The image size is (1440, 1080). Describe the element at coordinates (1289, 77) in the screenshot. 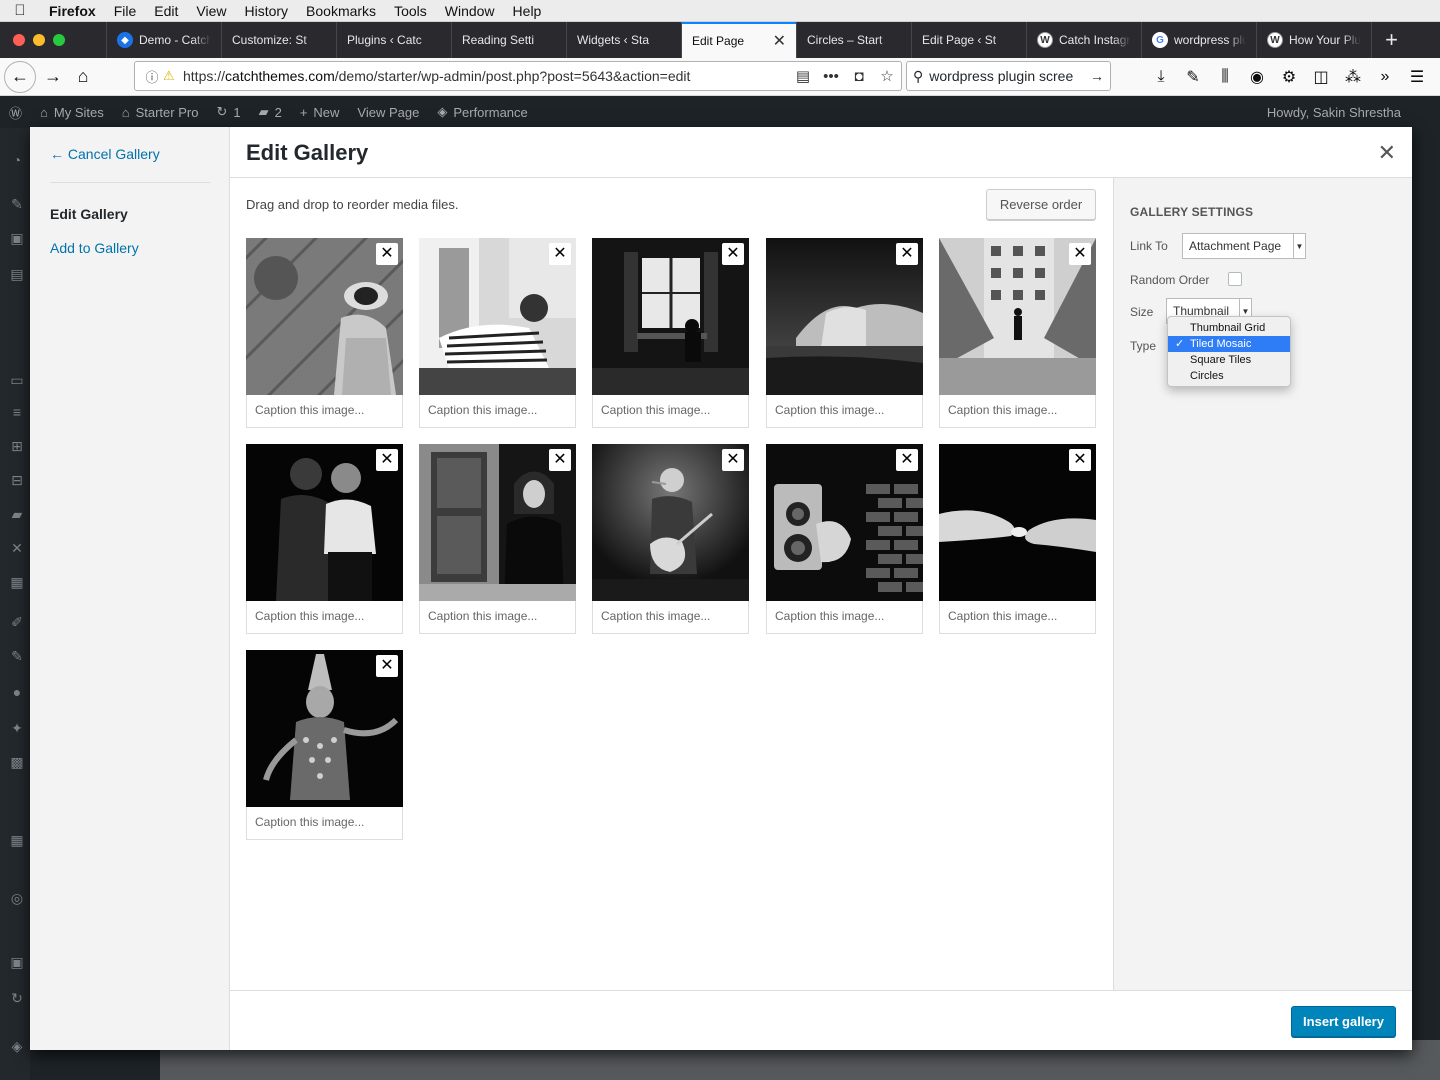

I see `extension-gear-icon: ⚙` at that location.